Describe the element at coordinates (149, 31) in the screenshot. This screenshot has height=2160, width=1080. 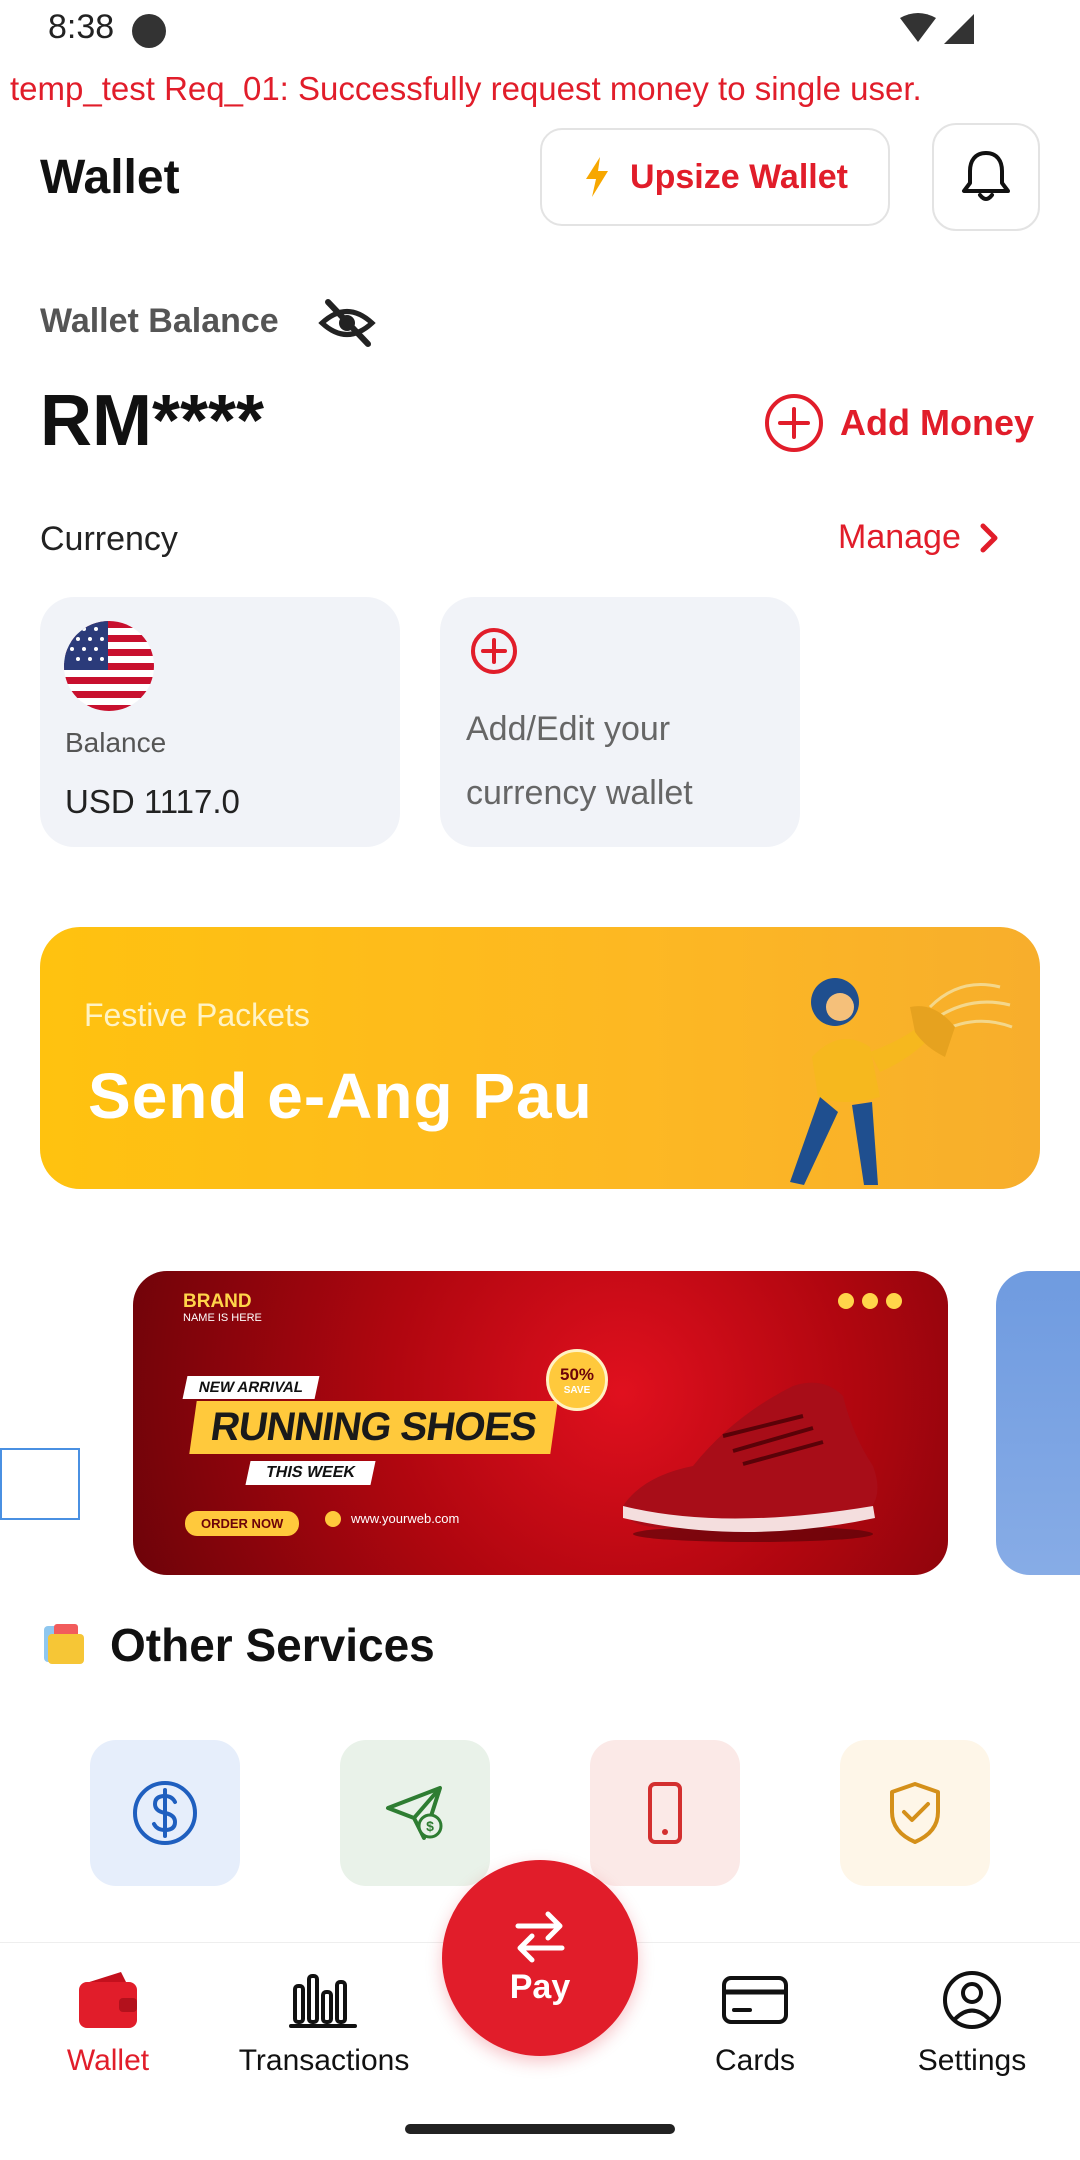
I see `notification-dot-icon` at that location.